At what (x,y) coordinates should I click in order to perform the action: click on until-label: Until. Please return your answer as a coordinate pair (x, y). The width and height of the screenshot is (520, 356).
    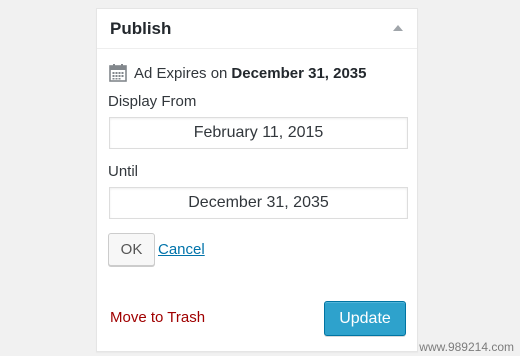
    Looking at the image, I should click on (123, 171).